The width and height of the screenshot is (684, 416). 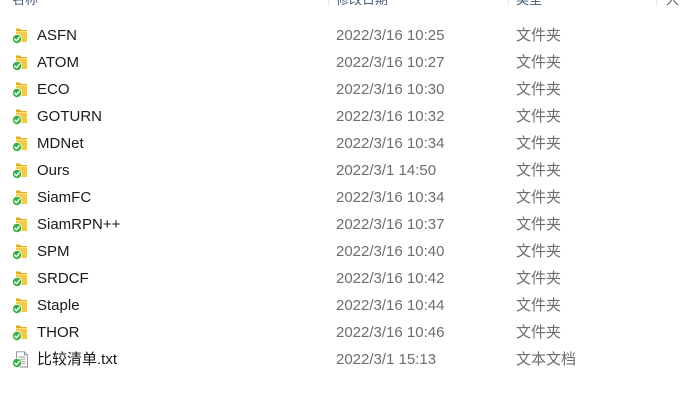 I want to click on file-row: SiamFC 2022/3/16 10:34 文件夹, so click(x=342, y=197).